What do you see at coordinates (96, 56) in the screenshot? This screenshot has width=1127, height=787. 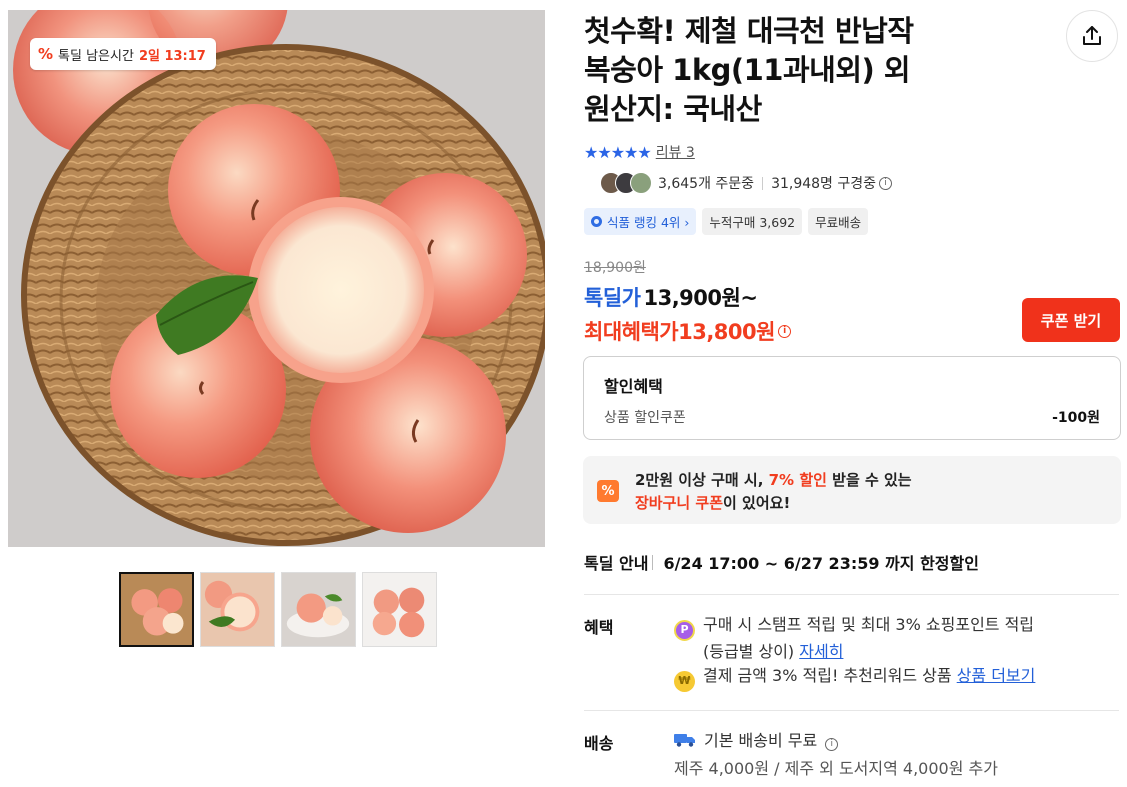 I see `timer-label: 톡딜 남은시간` at bounding box center [96, 56].